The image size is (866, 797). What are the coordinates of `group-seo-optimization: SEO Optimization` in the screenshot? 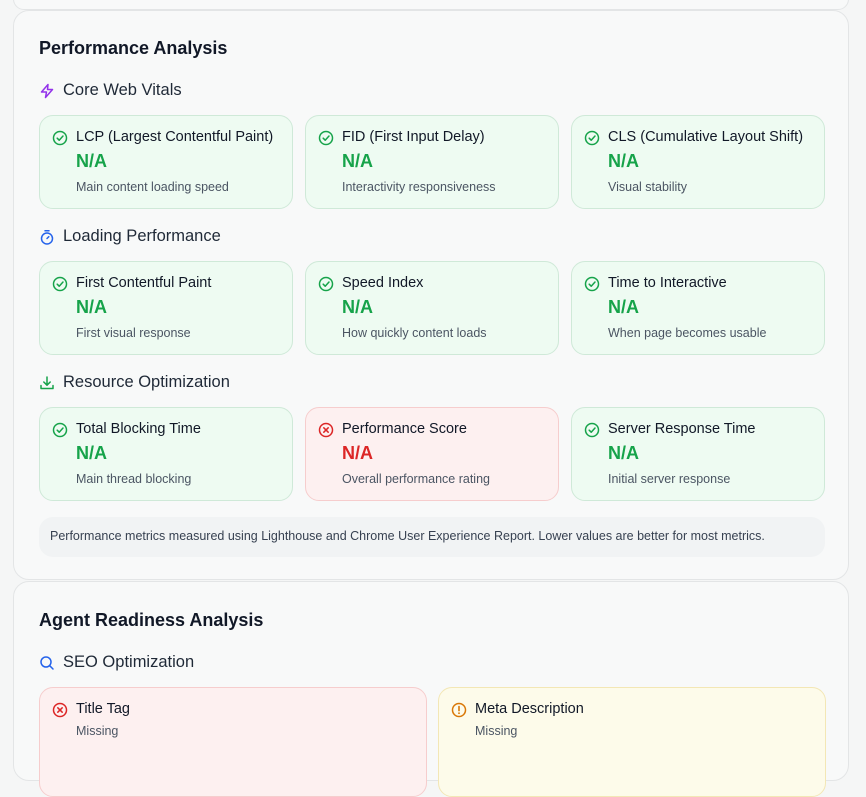 It's located at (116, 662).